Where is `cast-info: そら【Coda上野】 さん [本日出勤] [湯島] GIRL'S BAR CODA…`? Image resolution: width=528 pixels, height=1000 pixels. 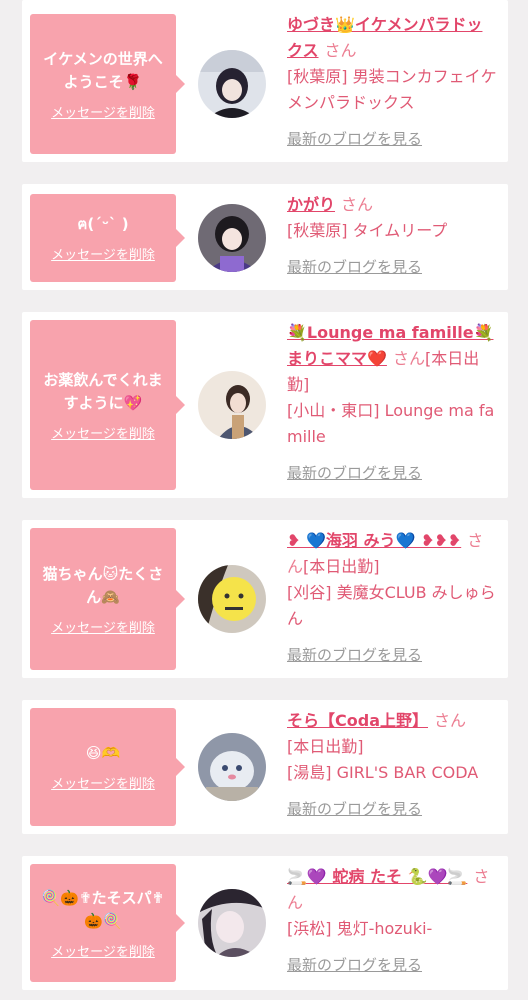 cast-info: そら【Coda上野】 さん [本日出勤] [湯島] GIRL'S BAR CODA… is located at coordinates (392, 765).